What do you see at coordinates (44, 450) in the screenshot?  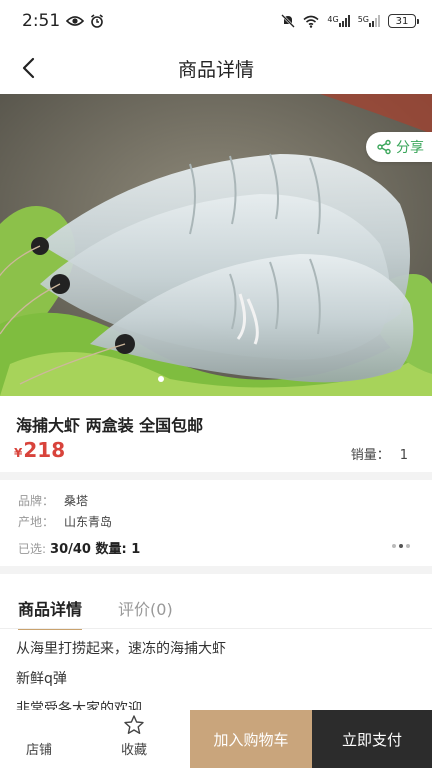 I see `price-value: 218` at bounding box center [44, 450].